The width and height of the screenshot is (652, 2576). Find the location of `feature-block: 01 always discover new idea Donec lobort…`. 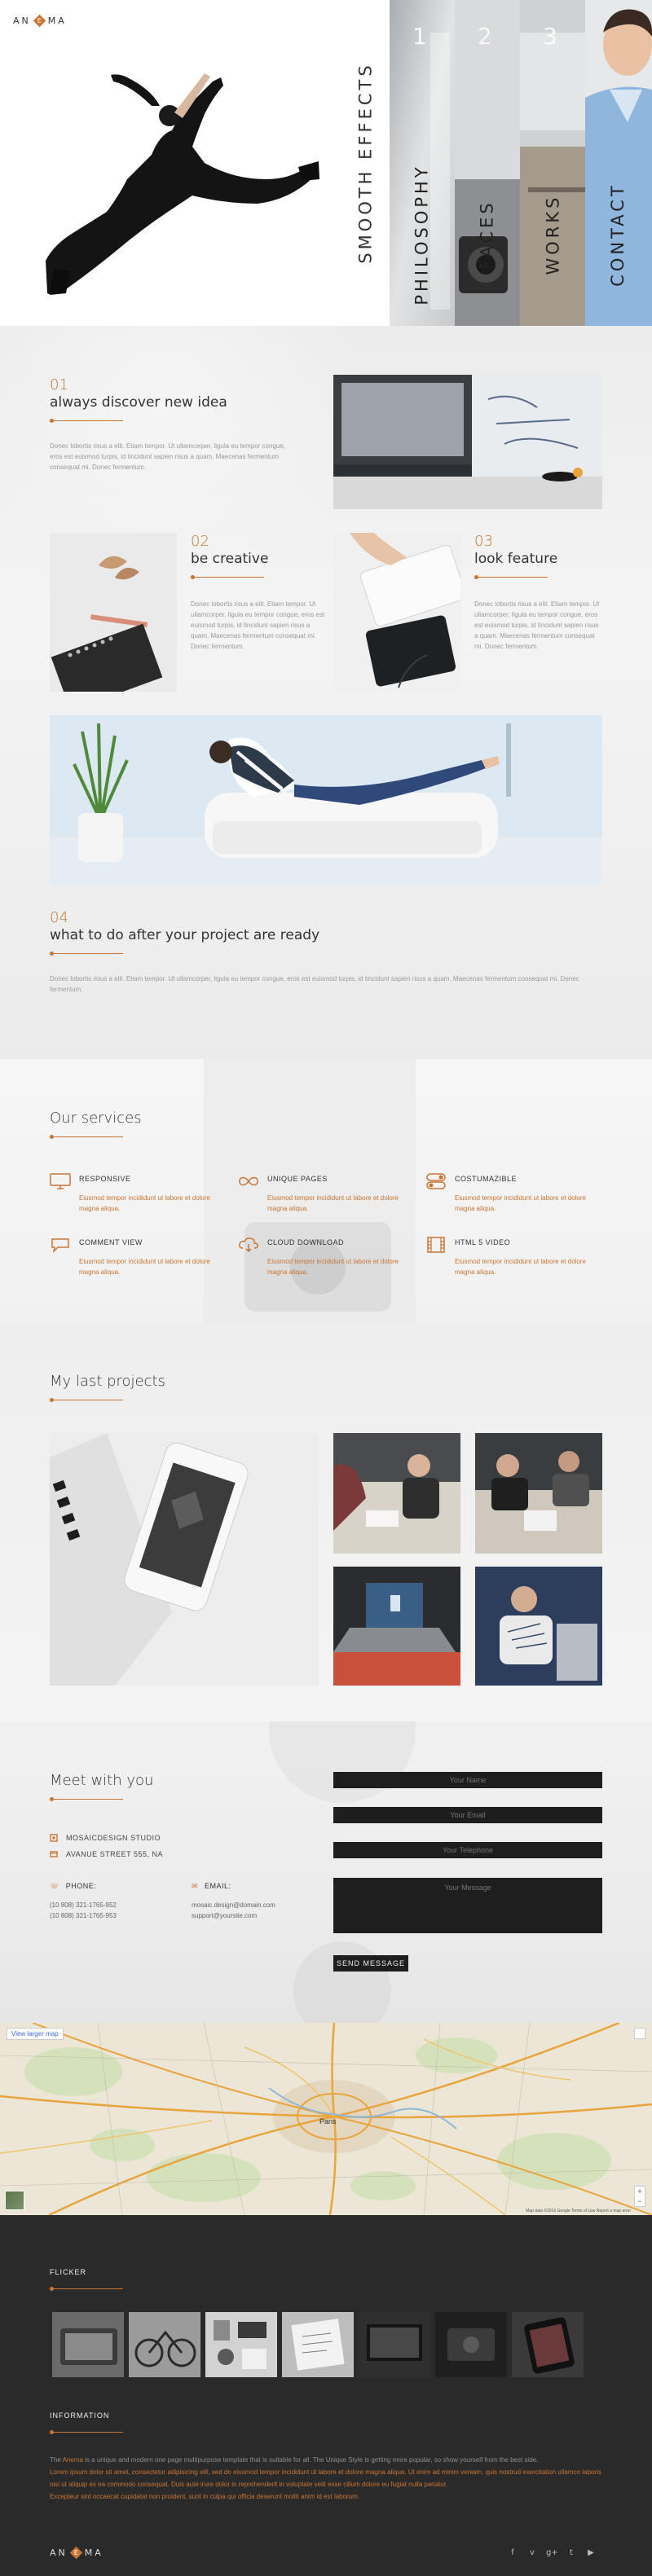

feature-block: 01 always discover new idea Donec lobort… is located at coordinates (172, 424).